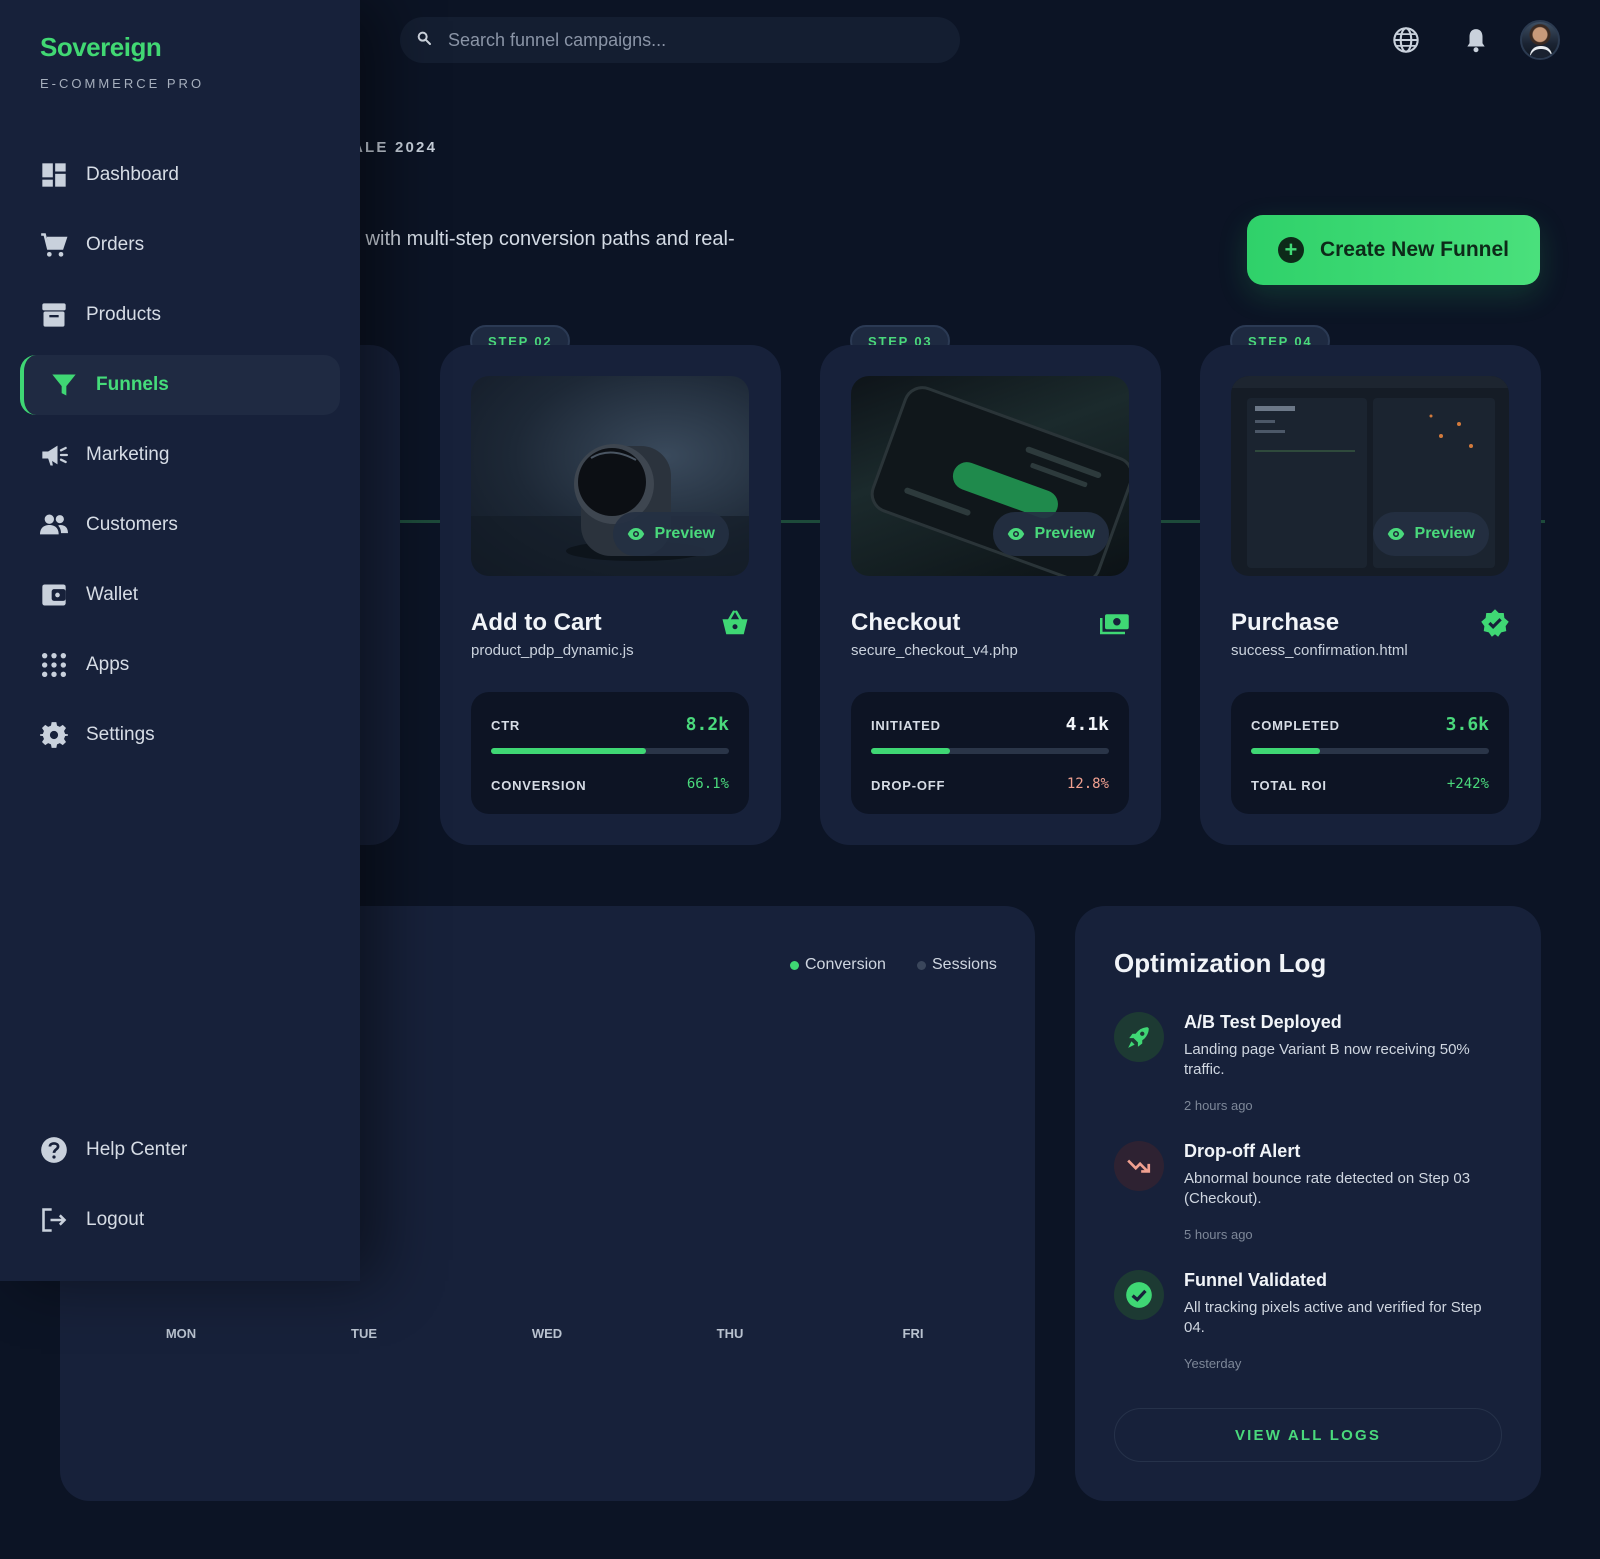  Describe the element at coordinates (506, 725) in the screenshot. I see `metric-label: CTR` at that location.